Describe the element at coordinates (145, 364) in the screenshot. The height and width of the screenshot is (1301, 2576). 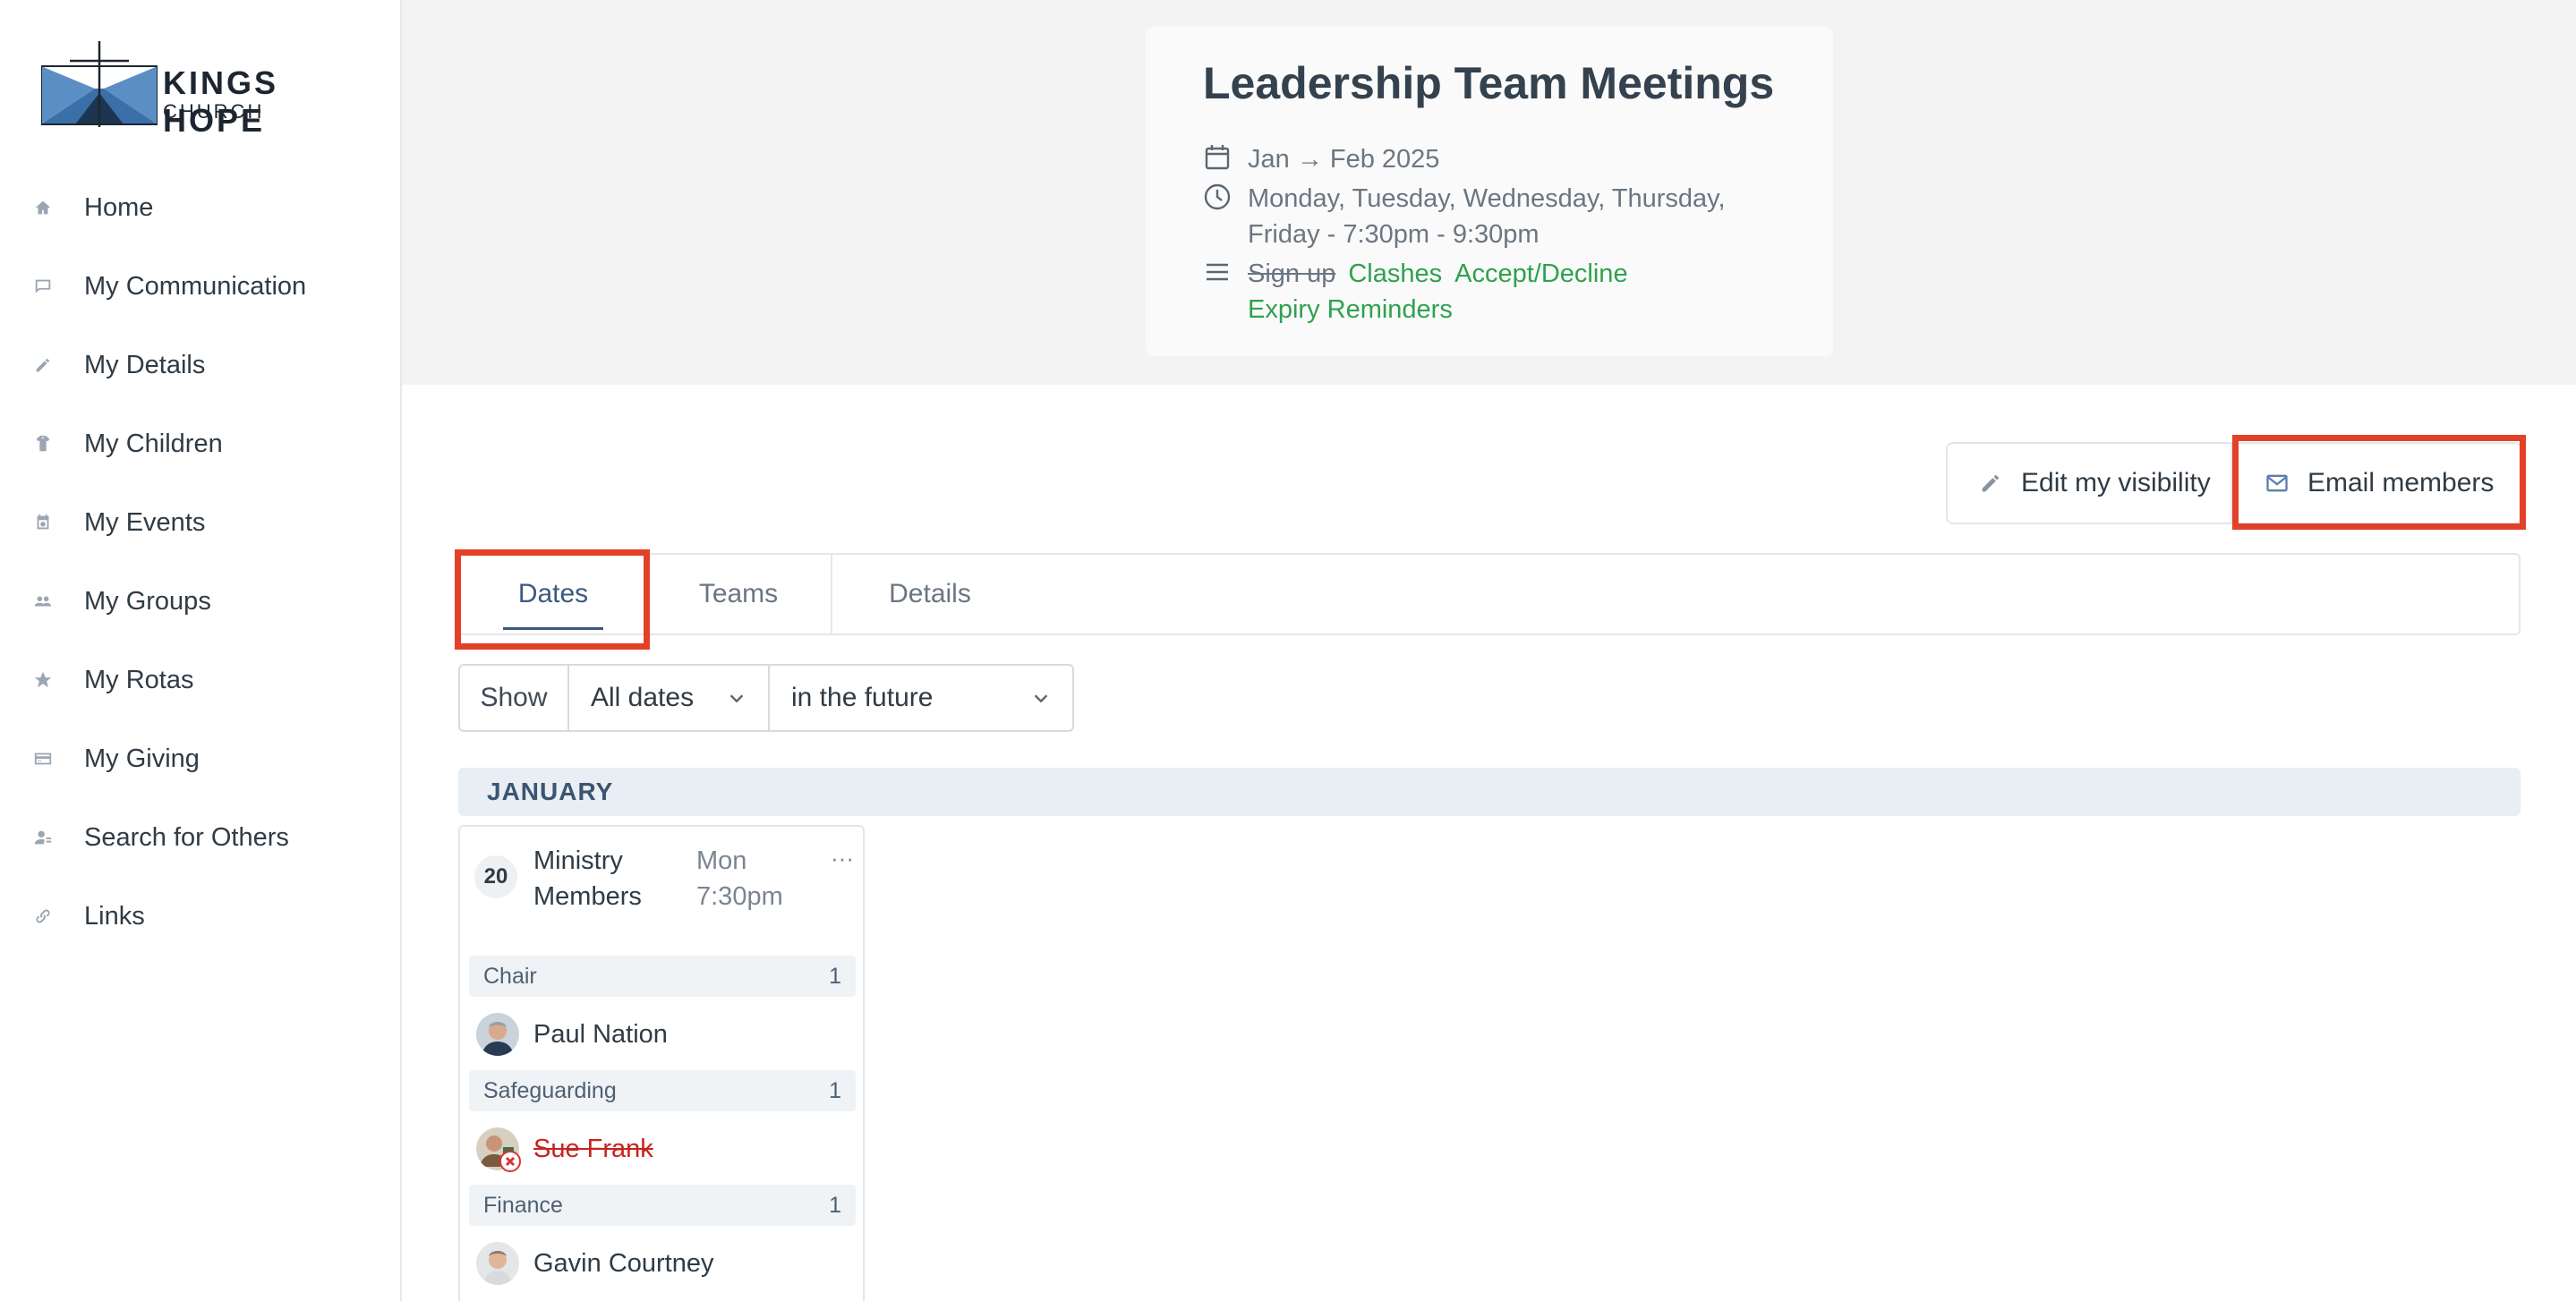
I see `sidebar-item-label: My Details` at that location.